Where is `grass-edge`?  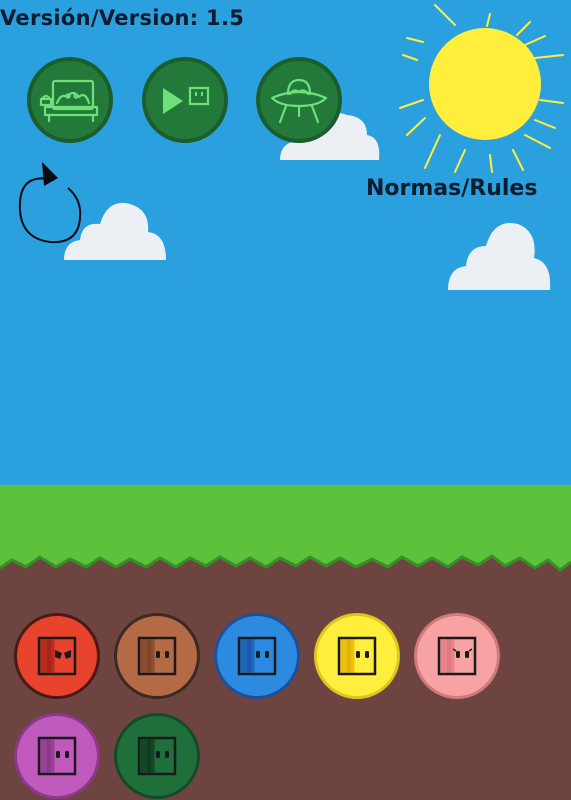
grass-edge is located at coordinates (285, 556).